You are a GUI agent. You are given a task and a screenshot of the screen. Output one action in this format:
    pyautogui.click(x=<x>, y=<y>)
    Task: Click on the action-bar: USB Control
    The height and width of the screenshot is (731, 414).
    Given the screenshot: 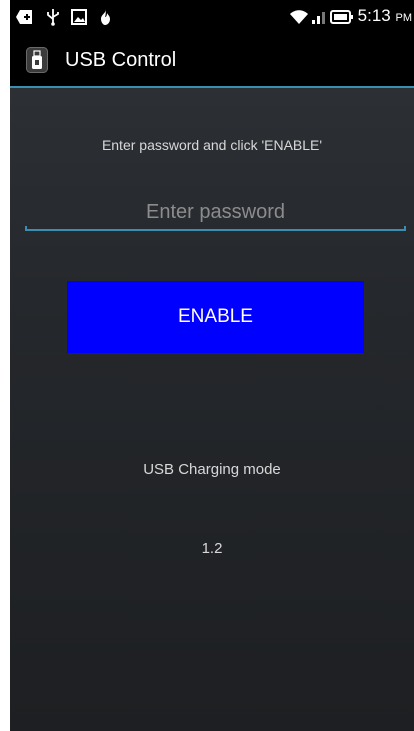 What is the action you would take?
    pyautogui.click(x=212, y=60)
    